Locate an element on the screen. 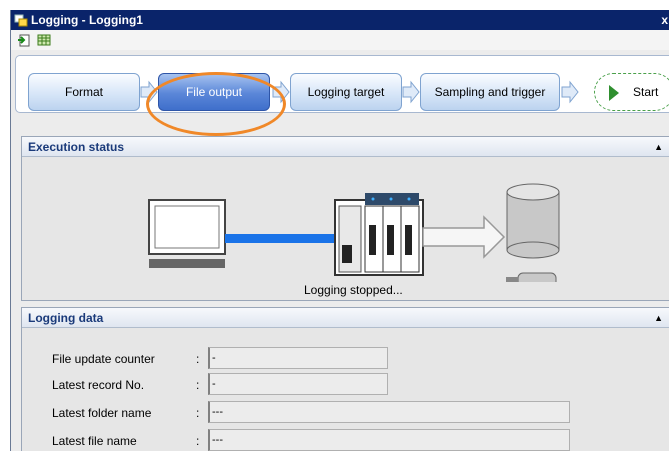 The image size is (669, 451). step-sampling-and-trigger: Sampling and trigger is located at coordinates (490, 92).